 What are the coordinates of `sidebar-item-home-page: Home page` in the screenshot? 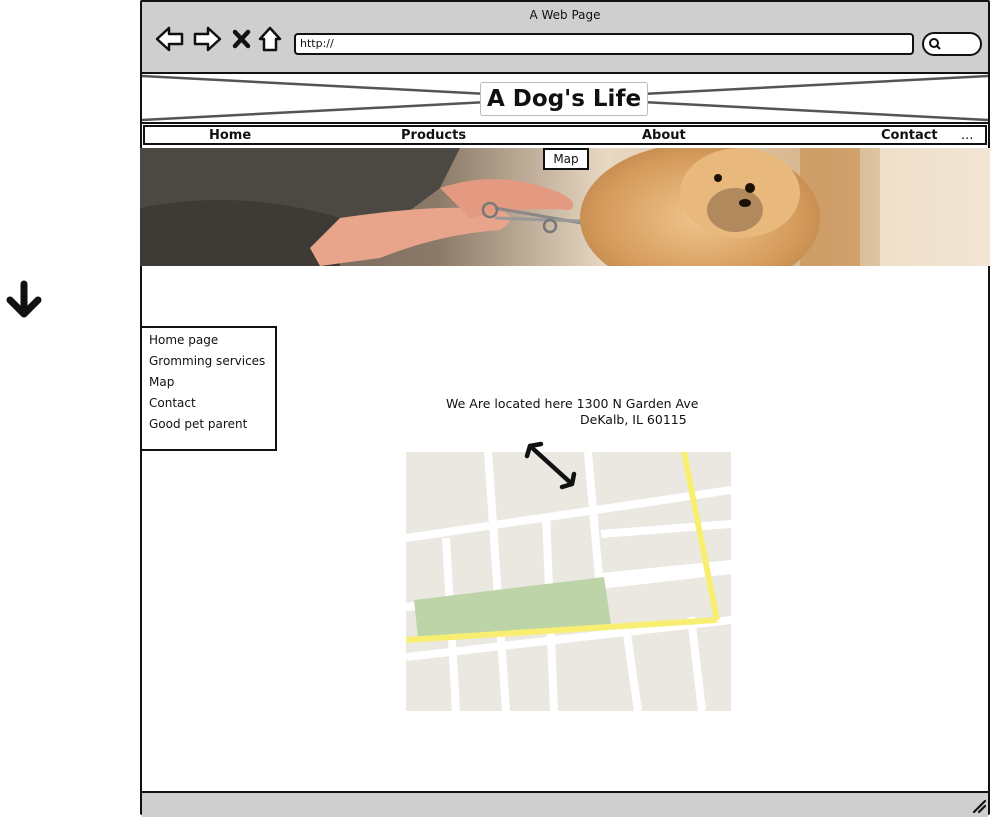 It's located at (183, 340).